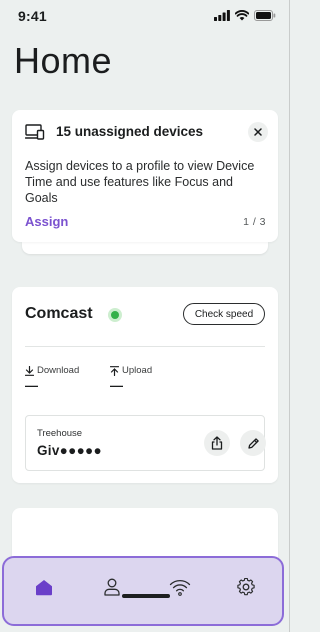  I want to click on wifi-network-box: Treehouse Giv●●●●●, so click(145, 443).